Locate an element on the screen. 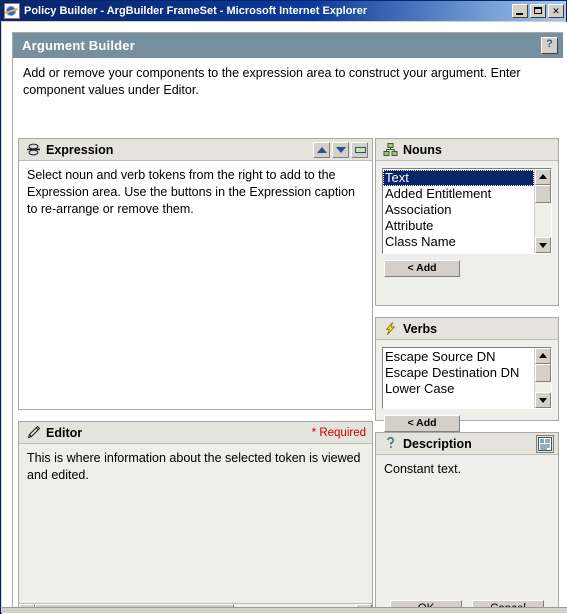 Image resolution: width=567 pixels, height=614 pixels. description-text: Constant text. is located at coordinates (423, 469).